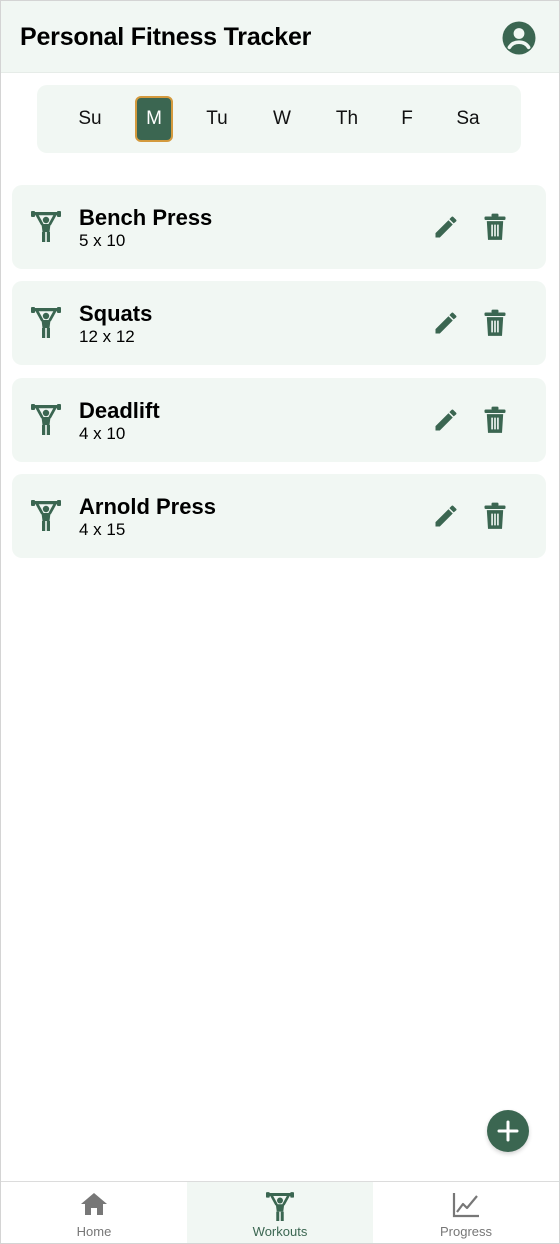  Describe the element at coordinates (90, 119) in the screenshot. I see `day-sunday: Su` at that location.